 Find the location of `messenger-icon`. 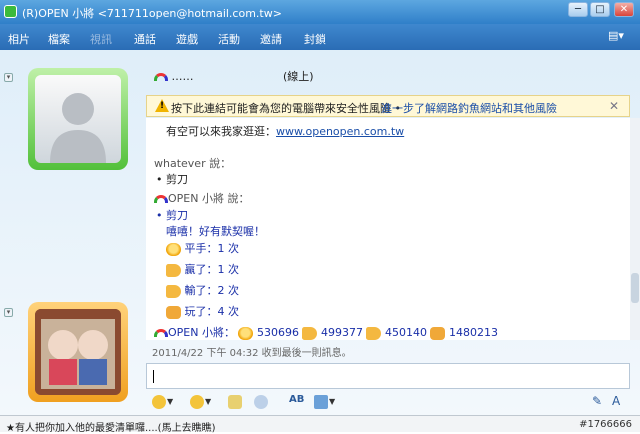

messenger-icon is located at coordinates (10, 11).